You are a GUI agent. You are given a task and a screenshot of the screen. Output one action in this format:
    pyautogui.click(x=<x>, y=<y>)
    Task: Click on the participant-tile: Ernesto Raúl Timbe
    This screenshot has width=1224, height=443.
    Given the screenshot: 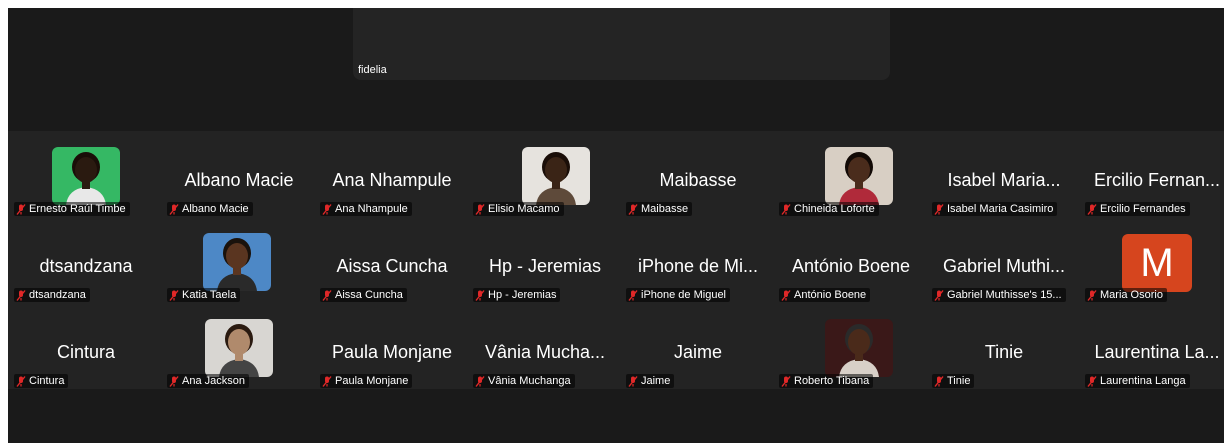 What is the action you would take?
    pyautogui.click(x=86, y=181)
    